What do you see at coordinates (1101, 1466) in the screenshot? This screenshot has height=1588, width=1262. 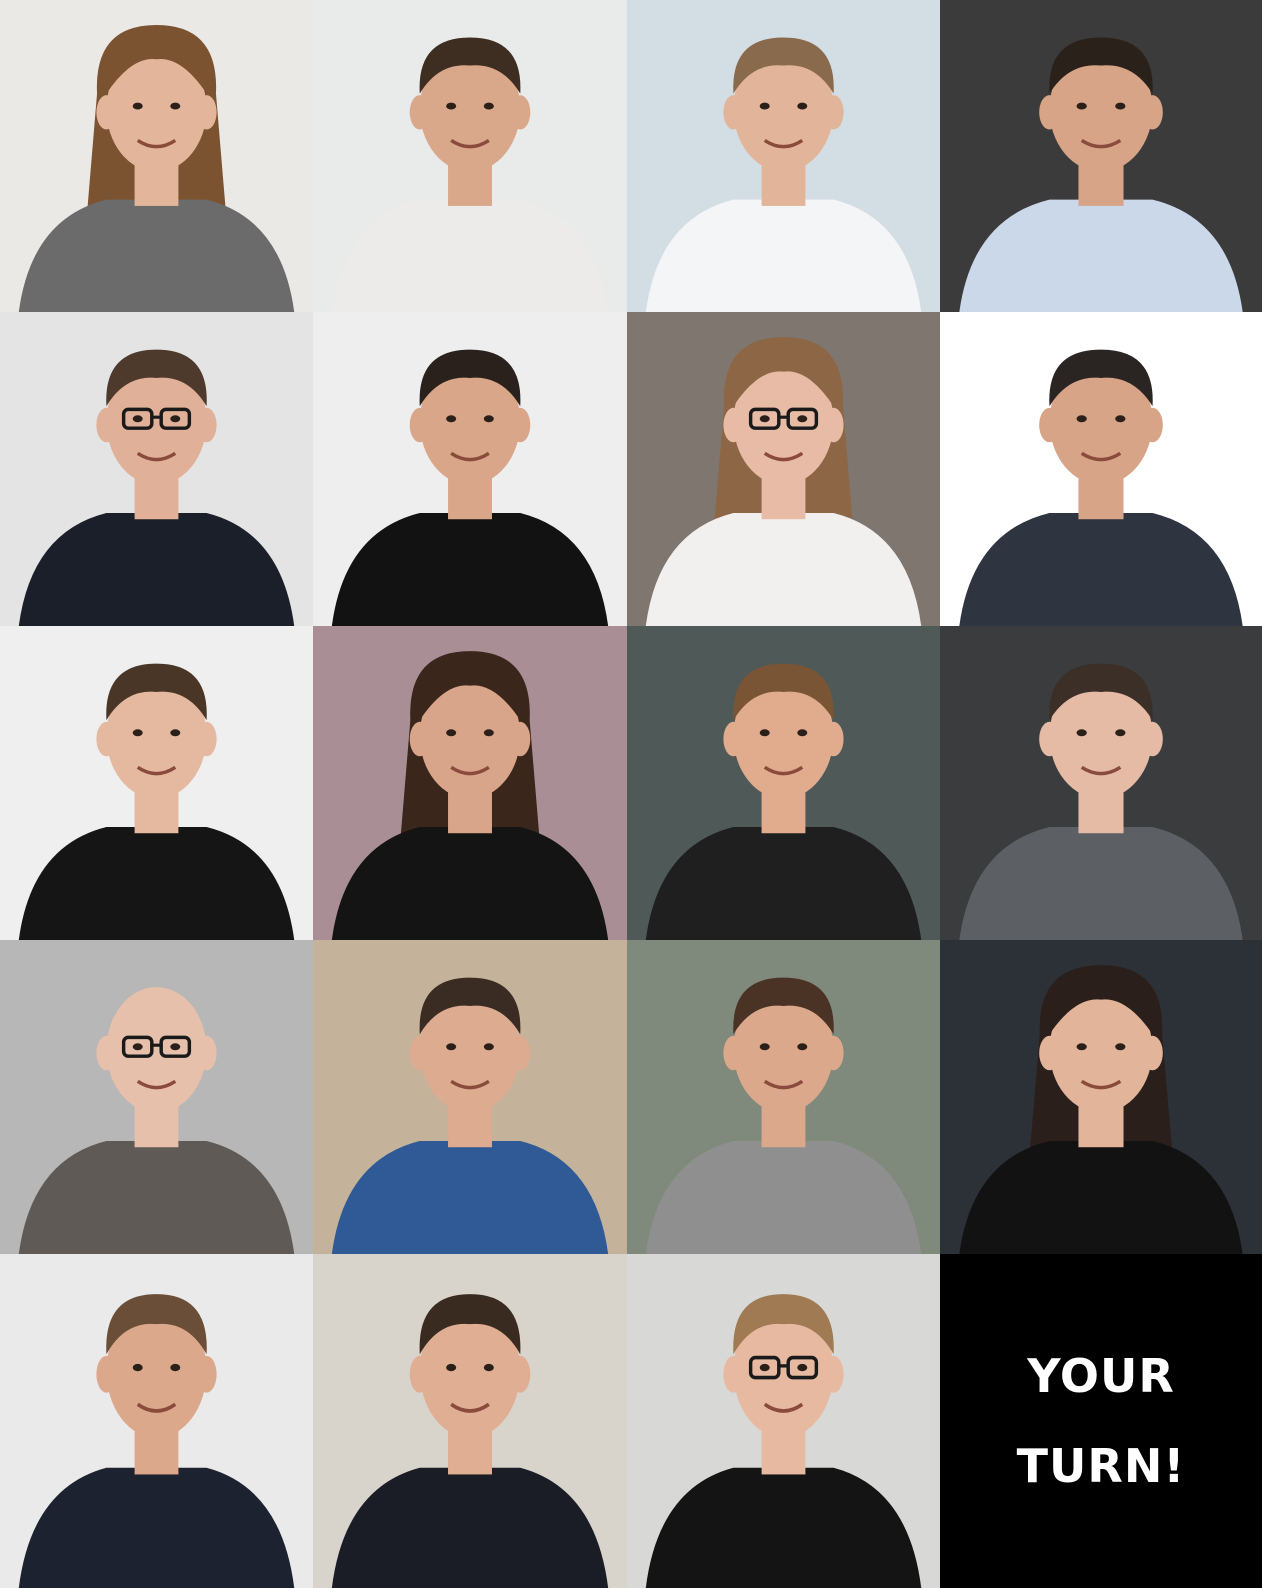 I see `cta-line-2: TURN!` at bounding box center [1101, 1466].